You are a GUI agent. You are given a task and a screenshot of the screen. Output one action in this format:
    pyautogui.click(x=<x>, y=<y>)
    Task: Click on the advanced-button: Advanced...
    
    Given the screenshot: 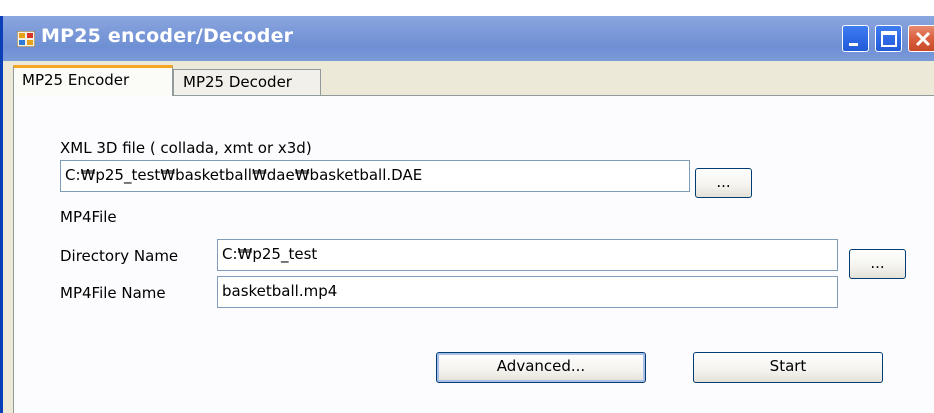 What is the action you would take?
    pyautogui.click(x=541, y=367)
    